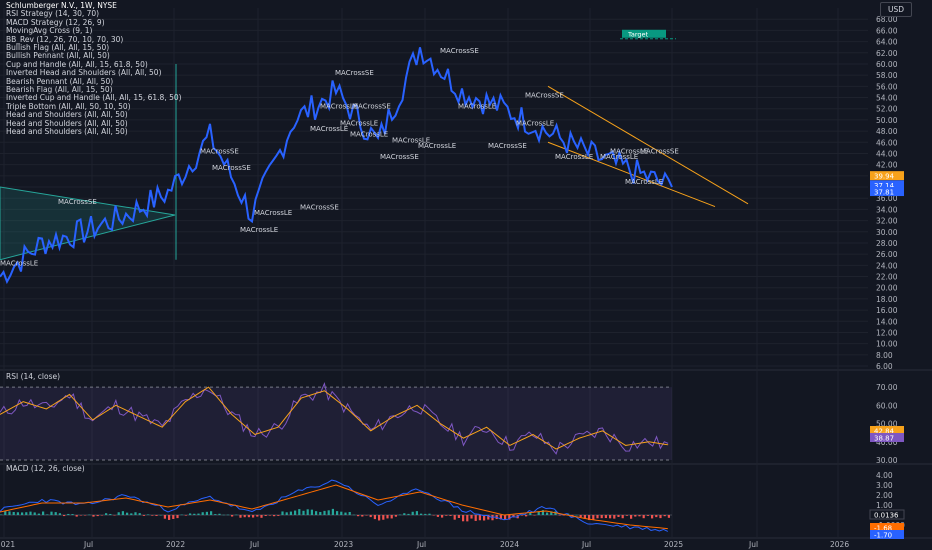 Image resolution: width=932 pixels, height=550 pixels. I want to click on macd-tick-label: 1.00, so click(884, 505).